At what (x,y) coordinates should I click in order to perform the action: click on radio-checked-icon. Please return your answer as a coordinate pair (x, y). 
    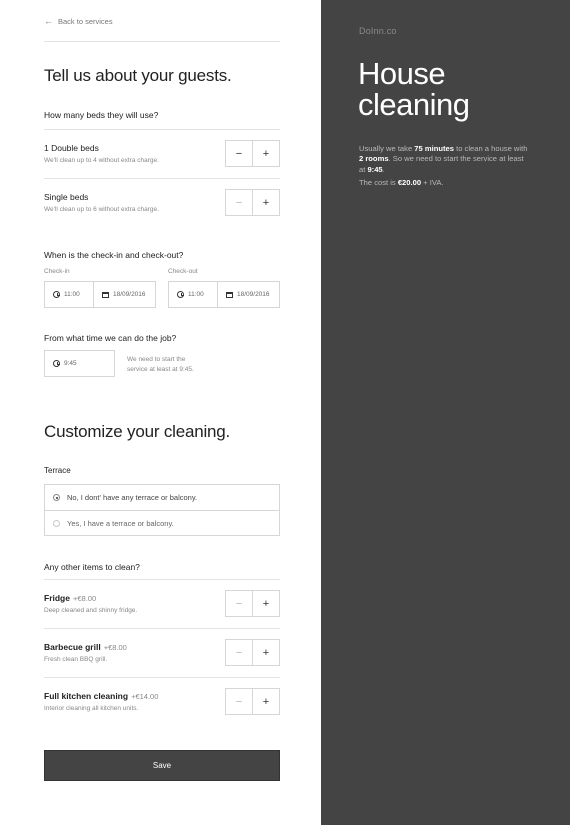
    Looking at the image, I should click on (56, 497).